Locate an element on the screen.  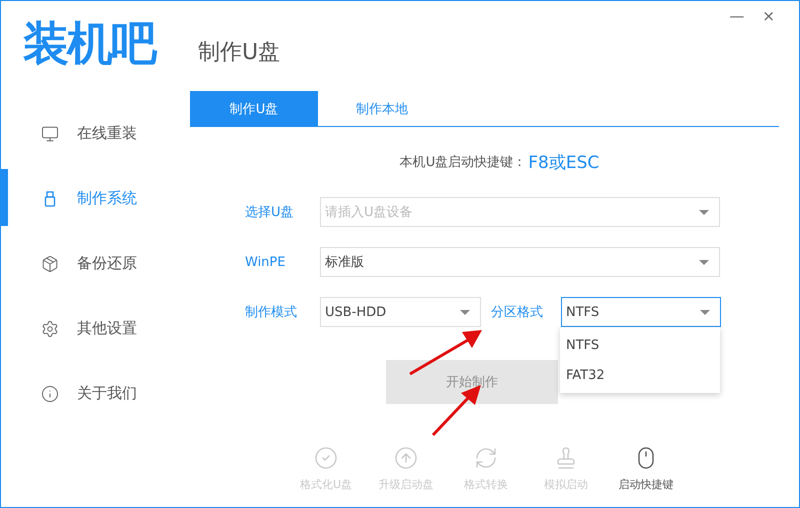
field-label: 选择U盘 is located at coordinates (270, 212).